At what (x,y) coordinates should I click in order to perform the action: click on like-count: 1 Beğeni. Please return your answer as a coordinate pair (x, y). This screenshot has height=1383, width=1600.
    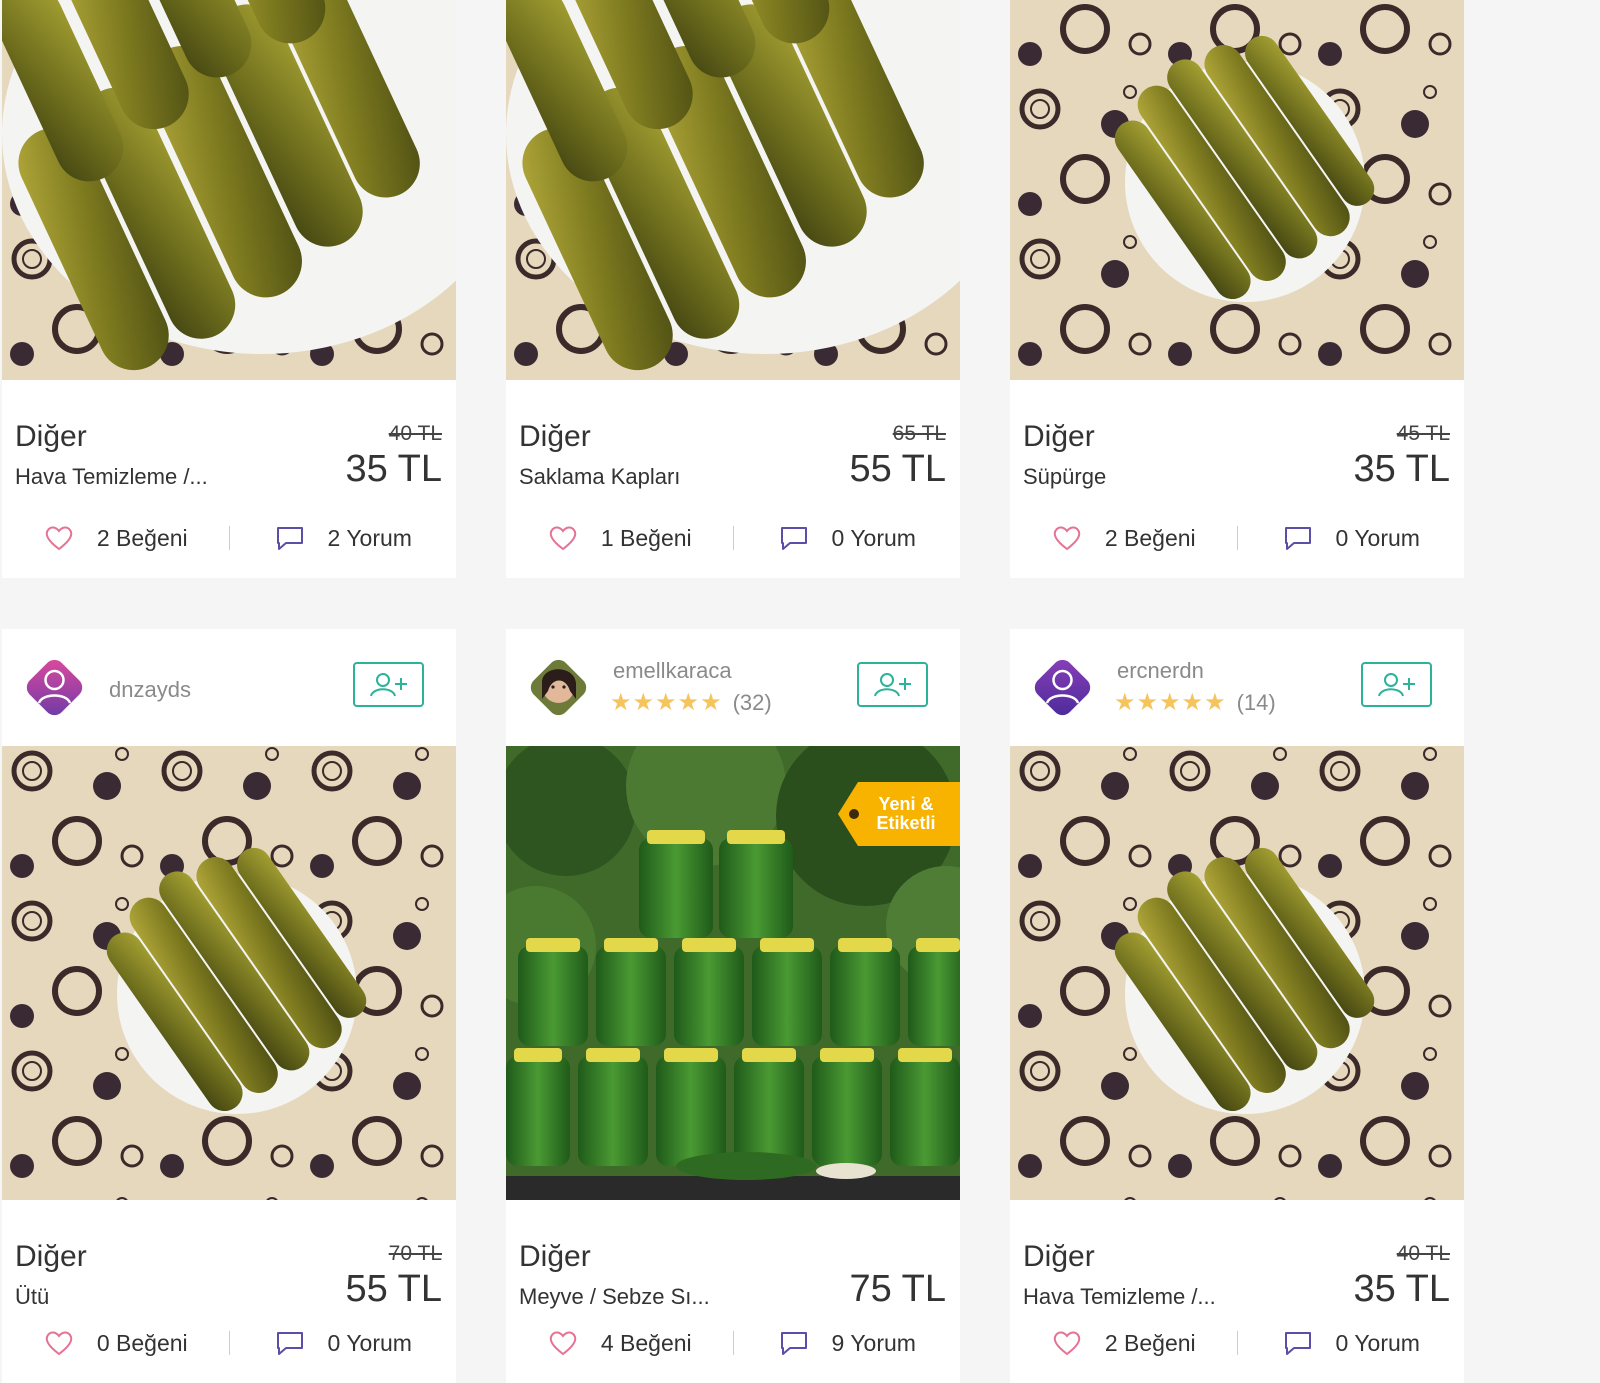
    Looking at the image, I should click on (646, 537).